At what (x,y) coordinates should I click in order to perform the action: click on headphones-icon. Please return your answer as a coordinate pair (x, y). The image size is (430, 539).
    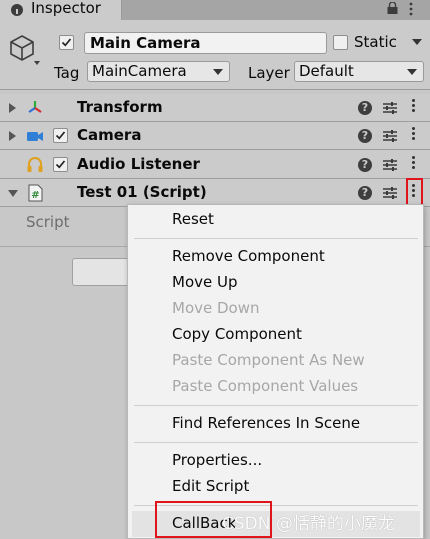
    Looking at the image, I should click on (35, 164).